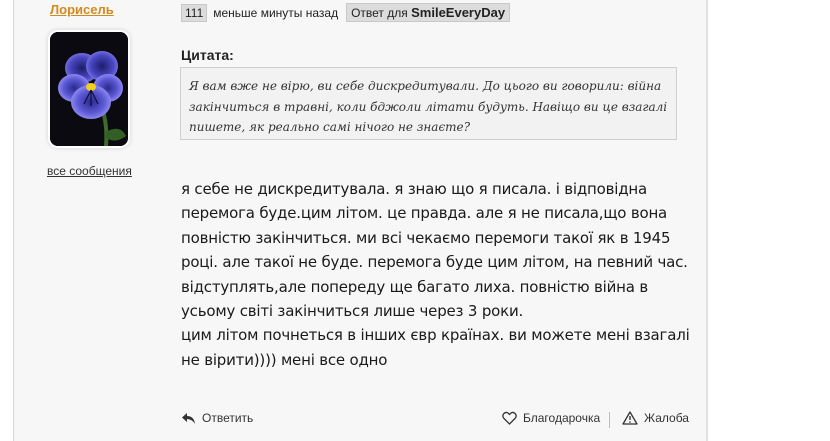 This screenshot has height=441, width=830. I want to click on reply-label: Ответить, so click(228, 418).